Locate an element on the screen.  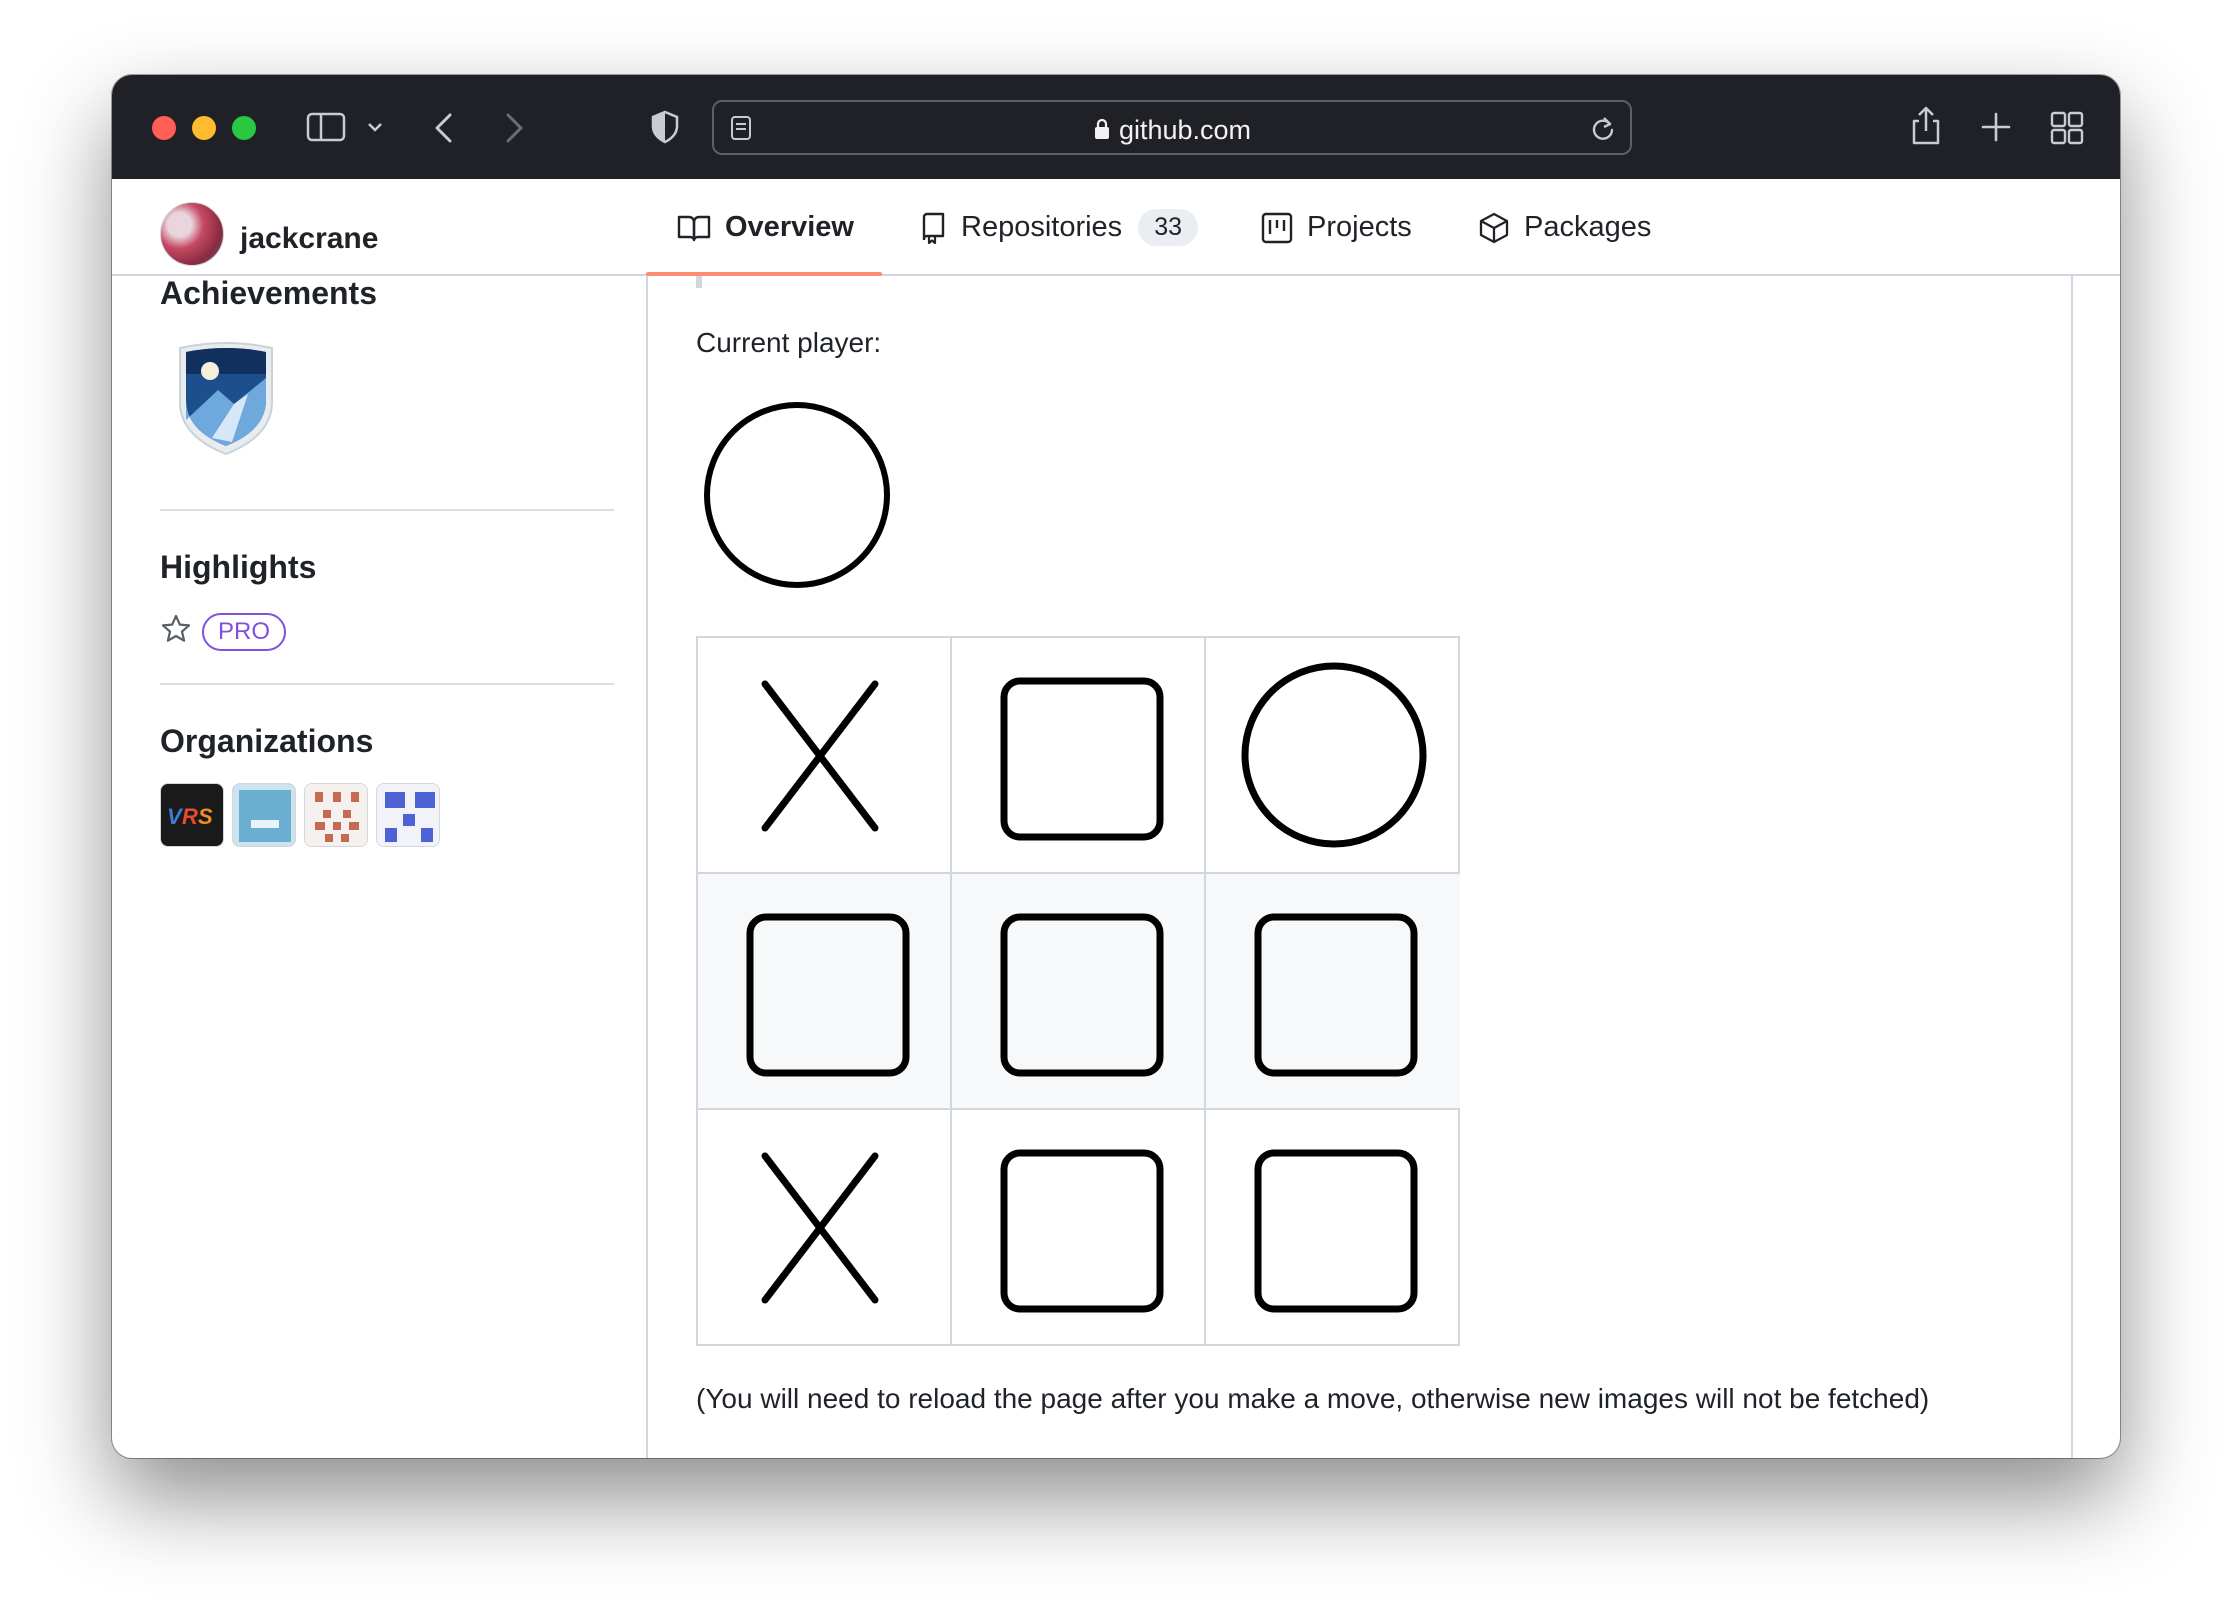
book-icon is located at coordinates (694, 228).